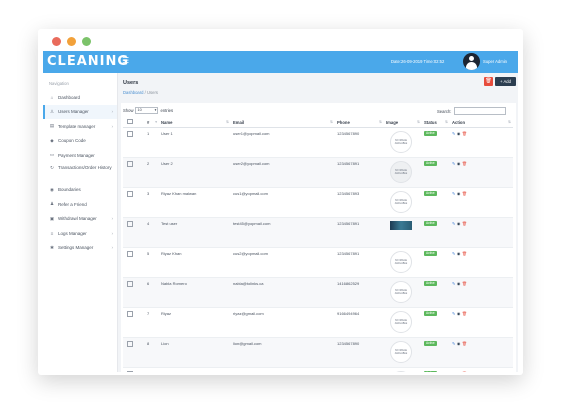 The height and width of the screenshot is (415, 565). I want to click on breadcrumb-dashboard-link: Dashboard, so click(133, 92).